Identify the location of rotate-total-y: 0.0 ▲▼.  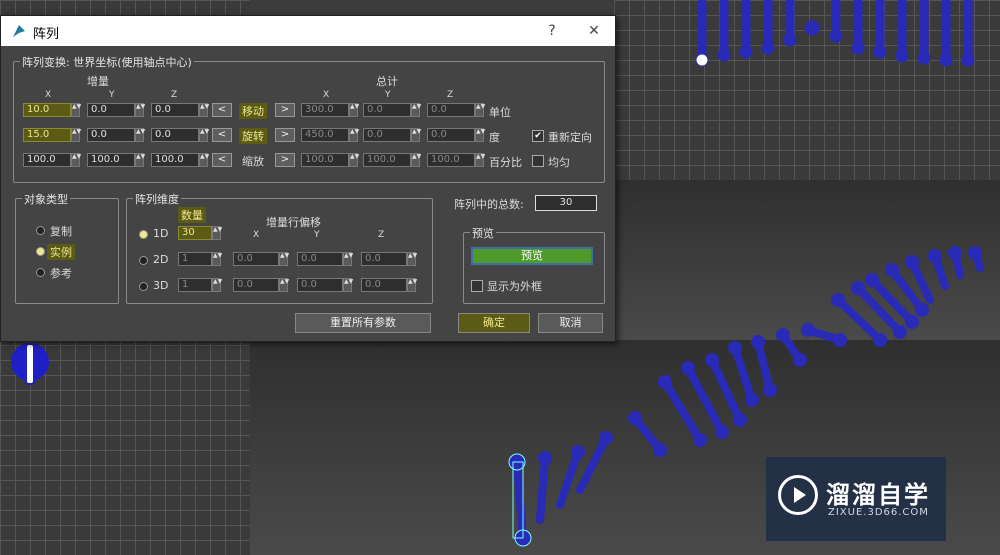
(392, 135).